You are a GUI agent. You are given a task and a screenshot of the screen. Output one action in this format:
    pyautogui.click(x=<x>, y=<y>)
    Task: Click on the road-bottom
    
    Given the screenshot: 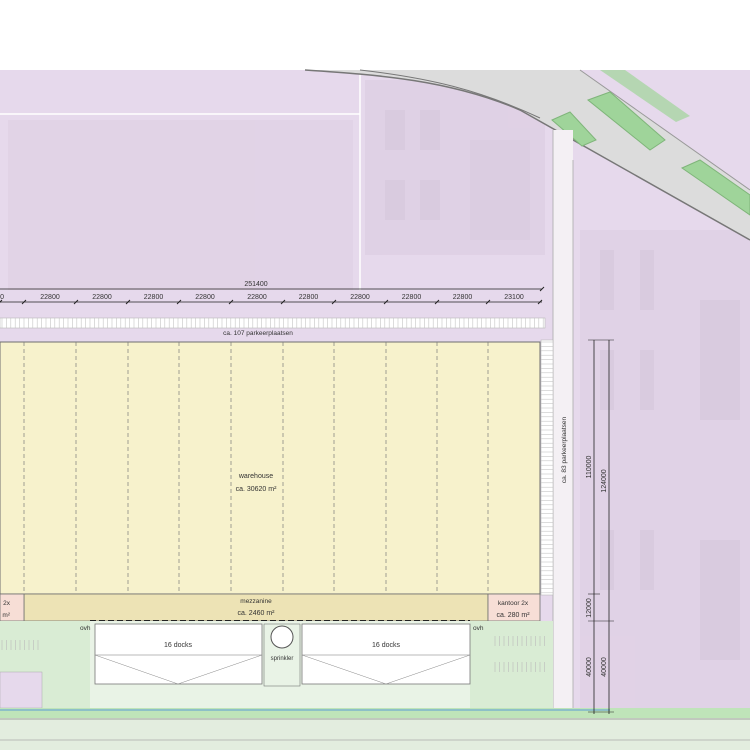 What is the action you would take?
    pyautogui.click(x=375, y=734)
    